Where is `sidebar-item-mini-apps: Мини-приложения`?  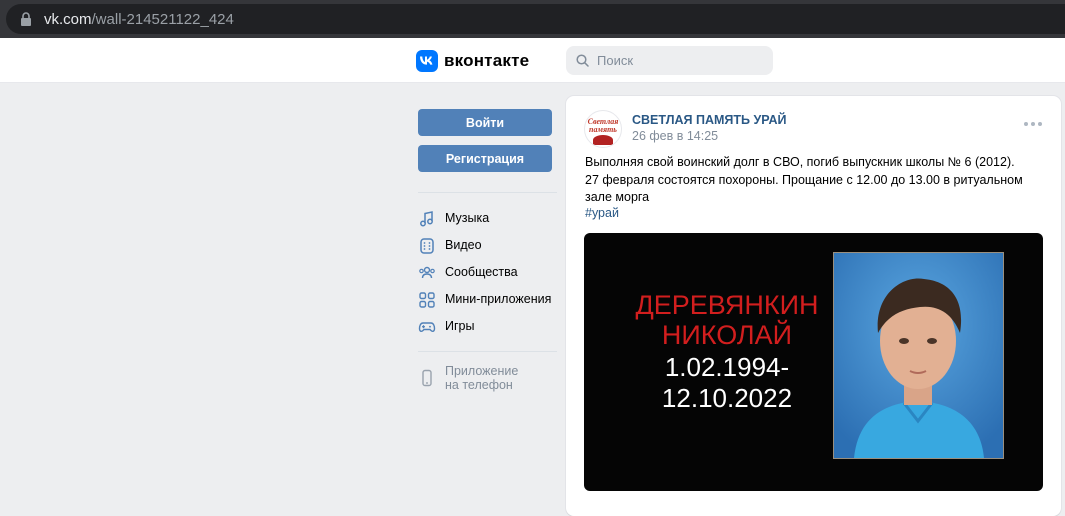 sidebar-item-mini-apps: Мини-приложения is located at coordinates (490, 300).